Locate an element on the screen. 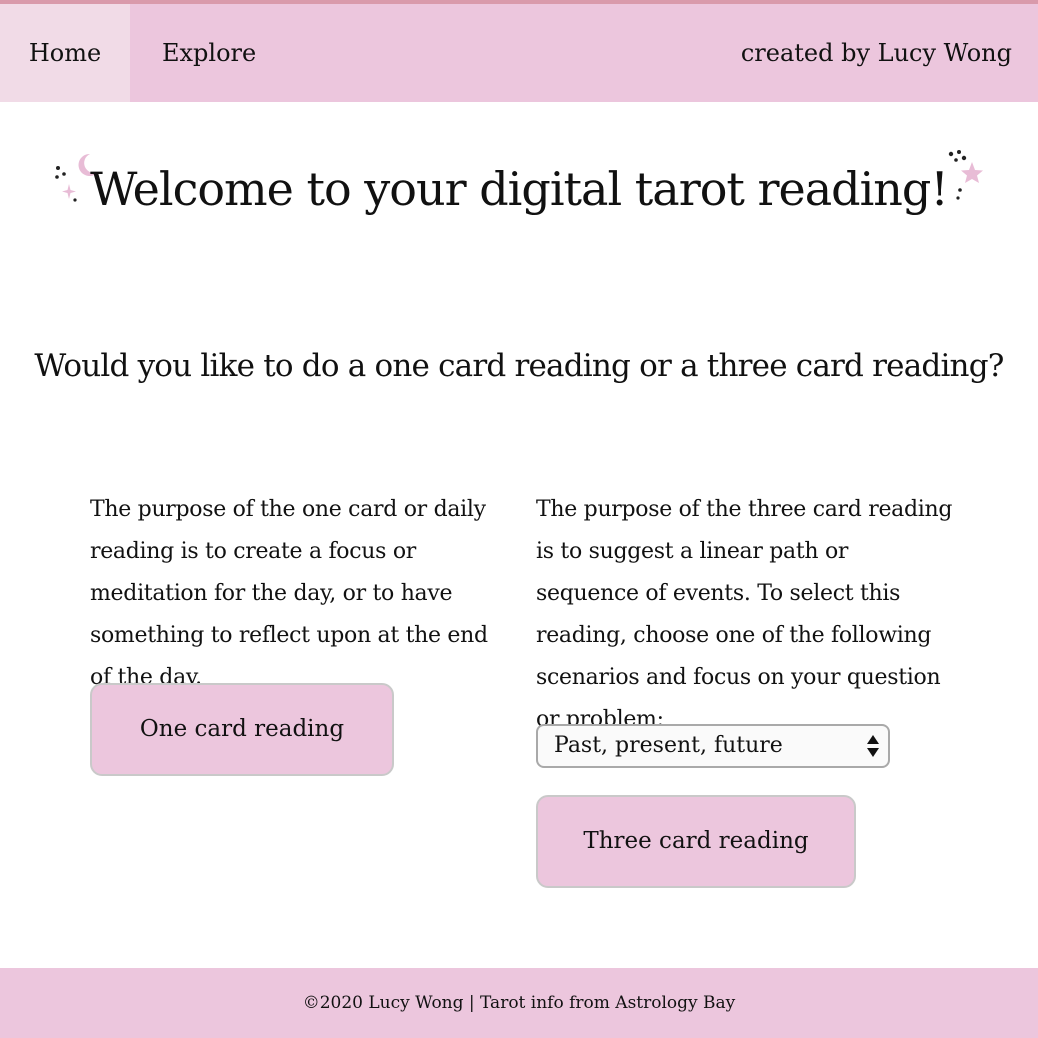 The width and height of the screenshot is (1038, 1038). page-title: Welcome to your digital tarot reading! is located at coordinates (519, 189).